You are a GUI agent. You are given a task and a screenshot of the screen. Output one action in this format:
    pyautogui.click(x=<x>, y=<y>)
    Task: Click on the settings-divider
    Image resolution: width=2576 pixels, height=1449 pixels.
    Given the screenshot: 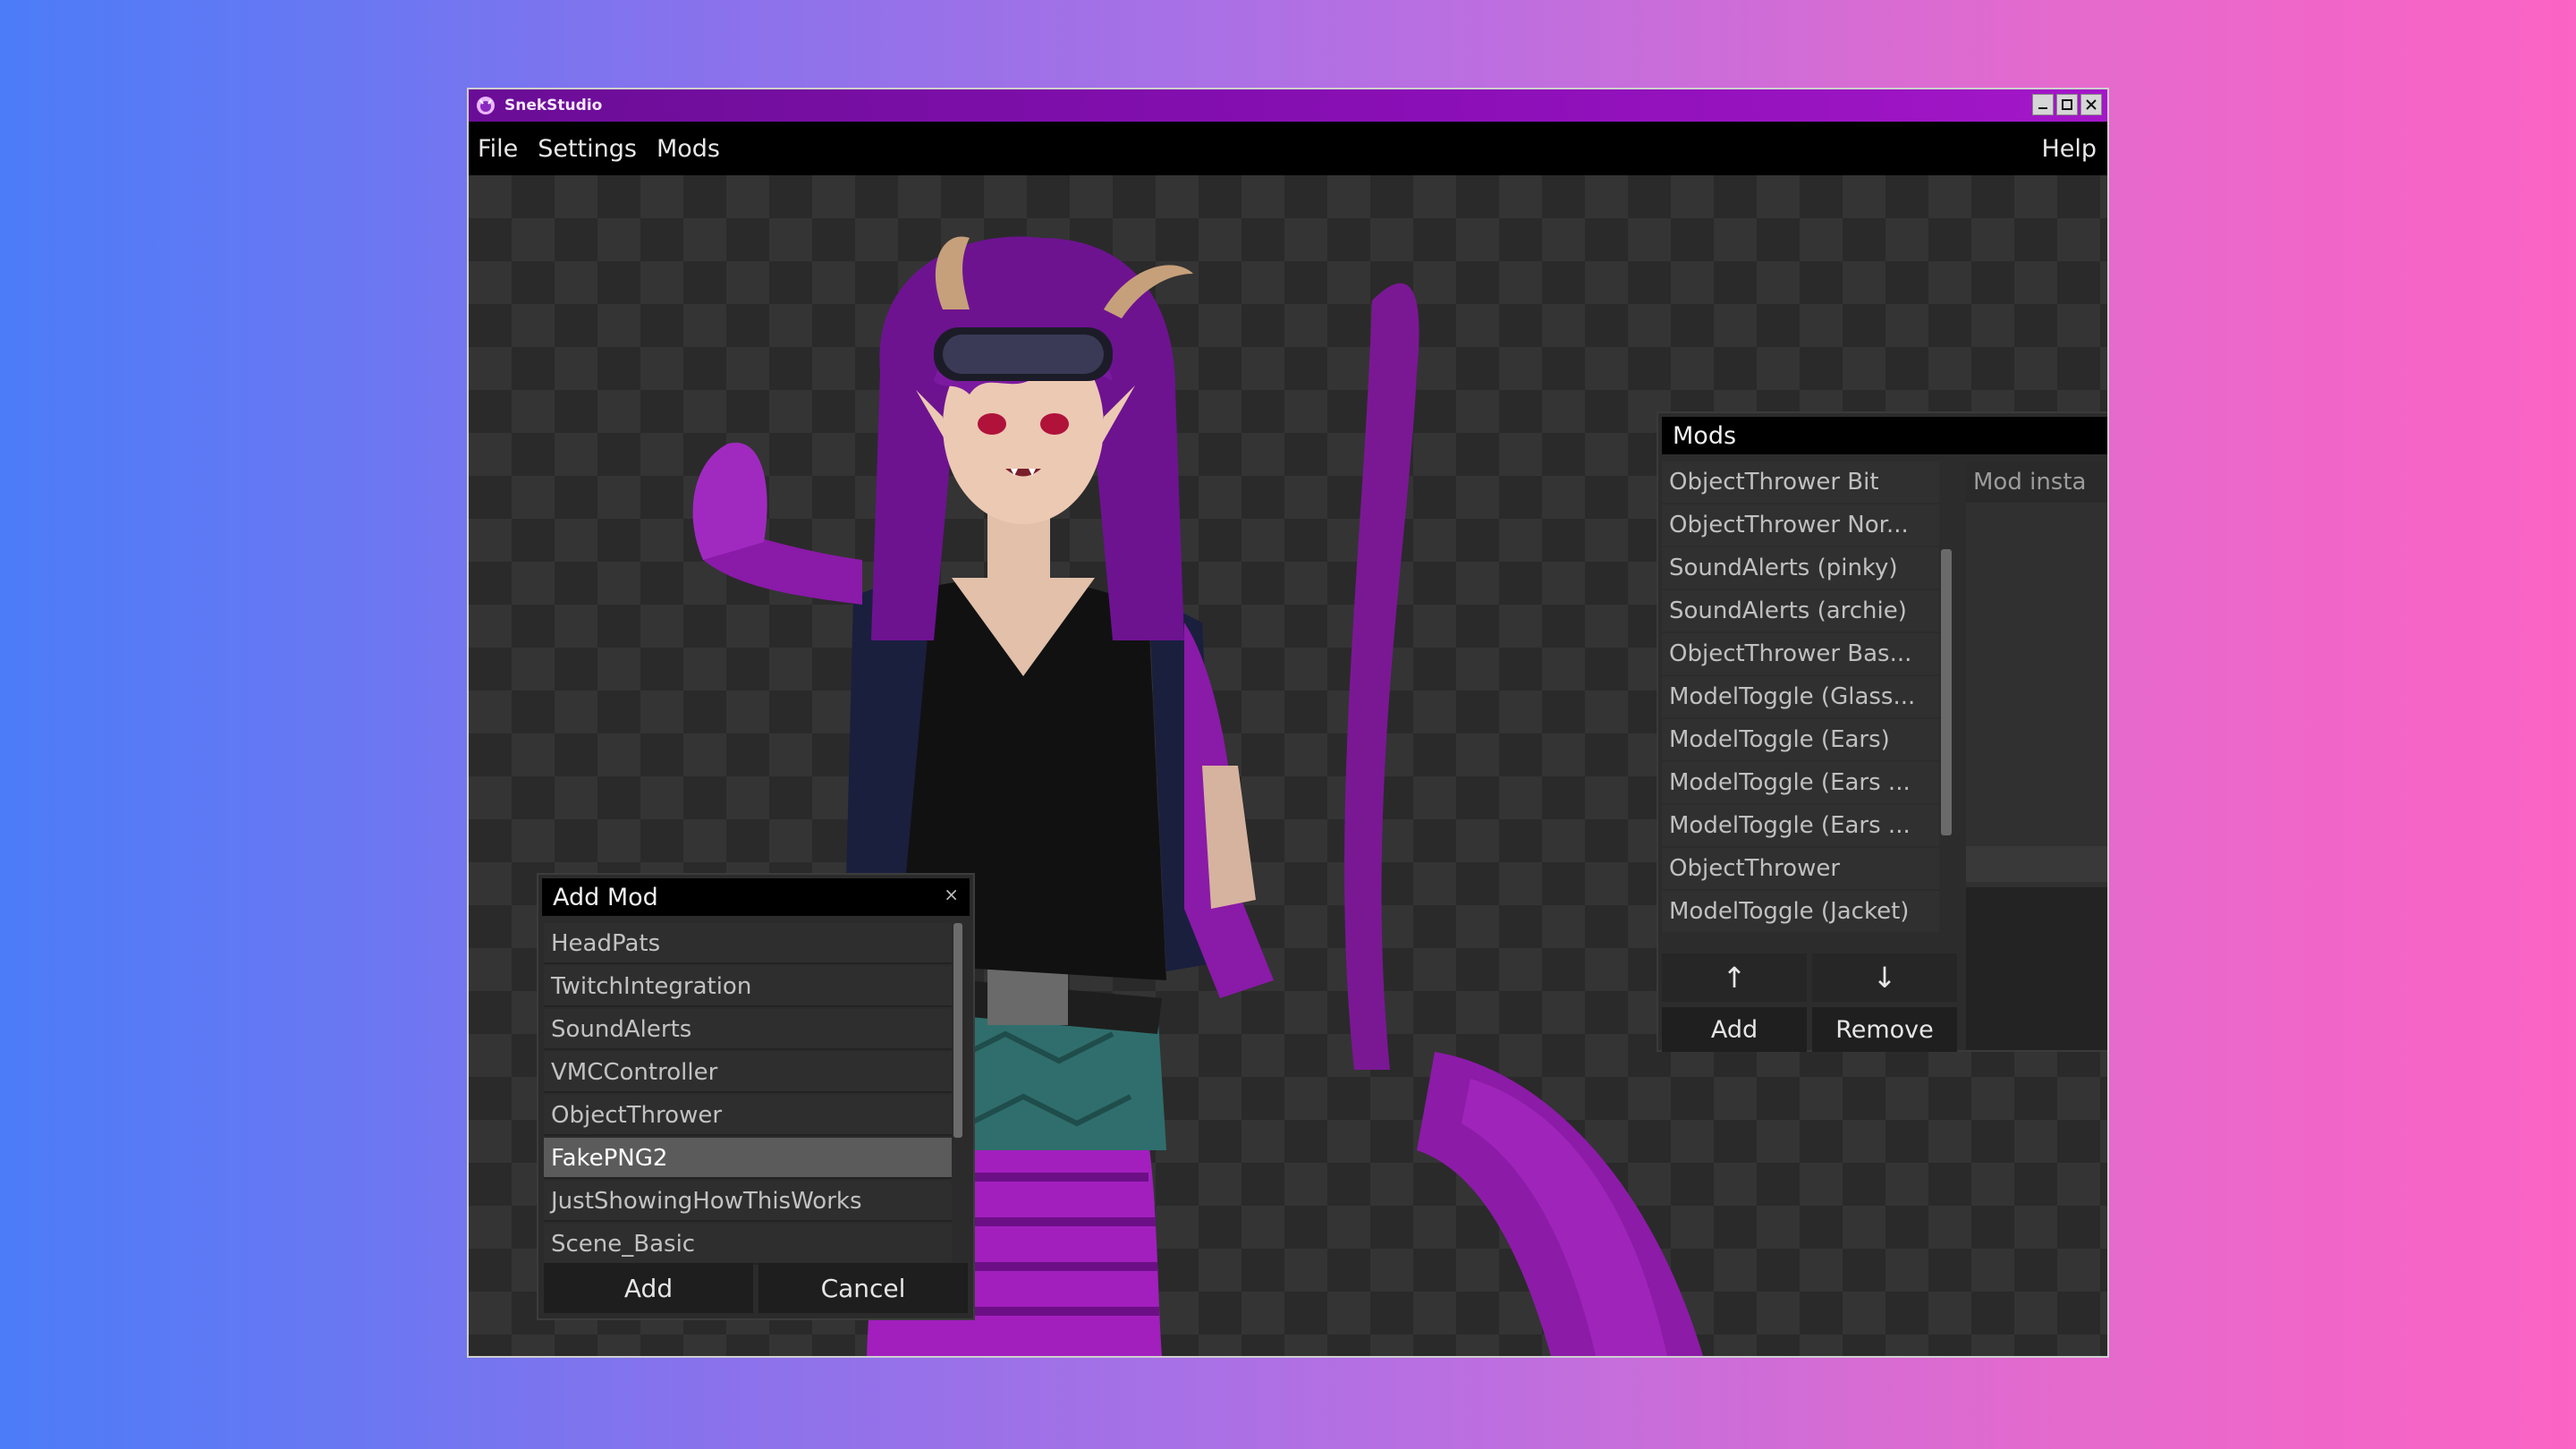 What is the action you would take?
    pyautogui.click(x=2036, y=864)
    